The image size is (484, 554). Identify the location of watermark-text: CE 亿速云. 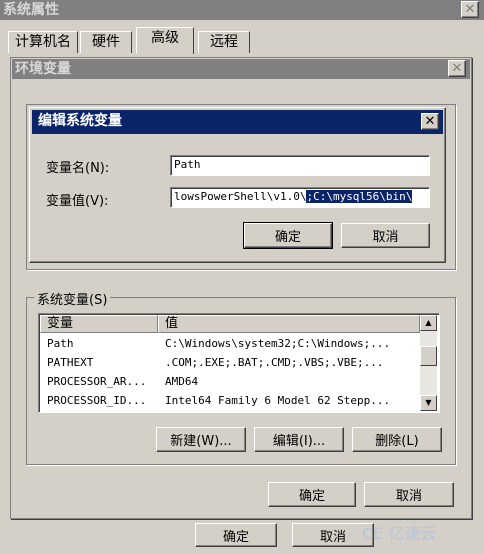
(399, 533).